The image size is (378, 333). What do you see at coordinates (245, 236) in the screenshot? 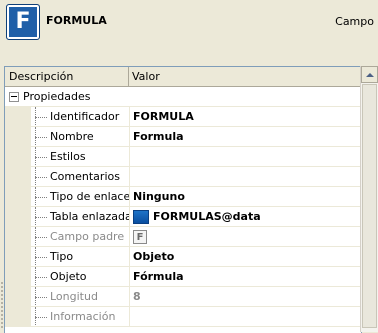
I see `property-value: F` at bounding box center [245, 236].